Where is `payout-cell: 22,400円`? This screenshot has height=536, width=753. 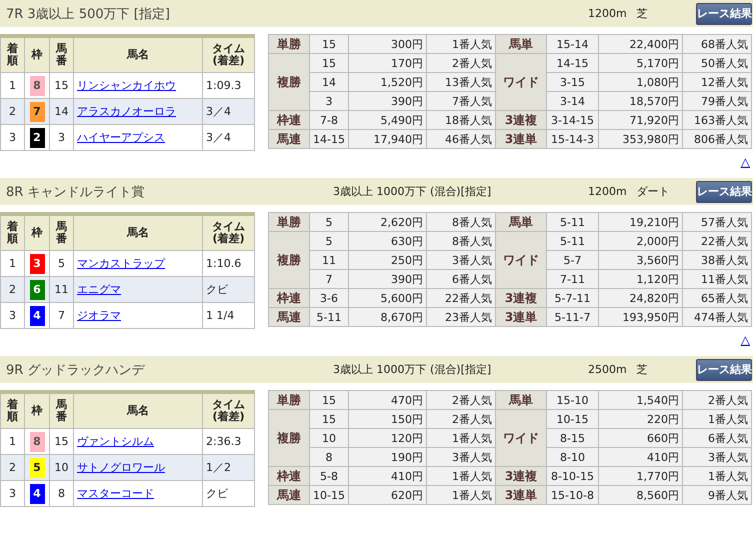 payout-cell: 22,400円 is located at coordinates (640, 44).